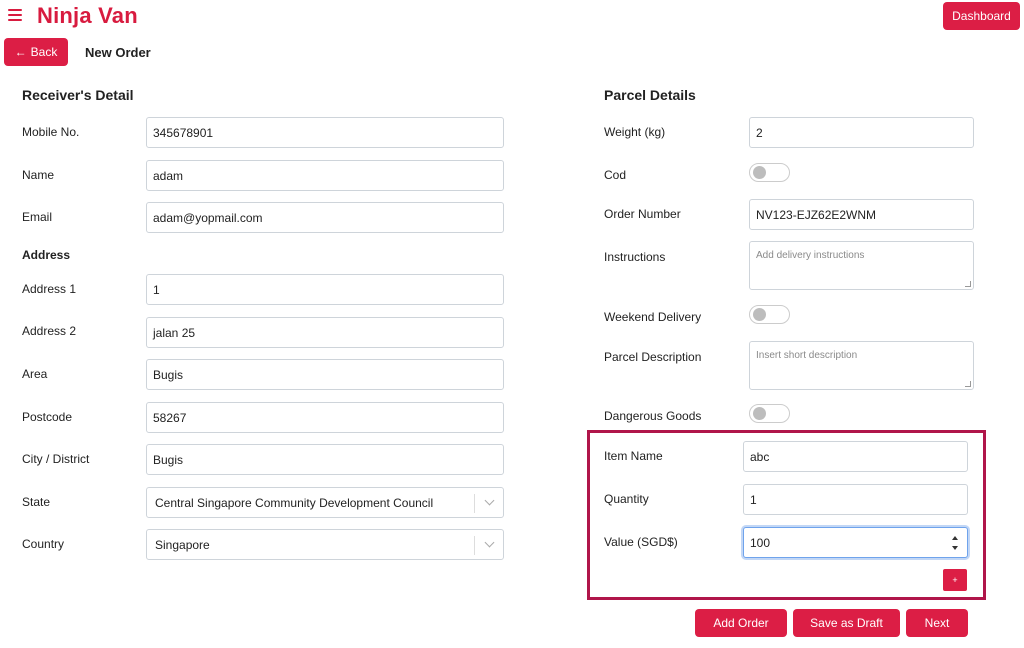 This screenshot has width=1024, height=648. What do you see at coordinates (653, 416) in the screenshot?
I see `dangerous-label: Dangerous Goods` at bounding box center [653, 416].